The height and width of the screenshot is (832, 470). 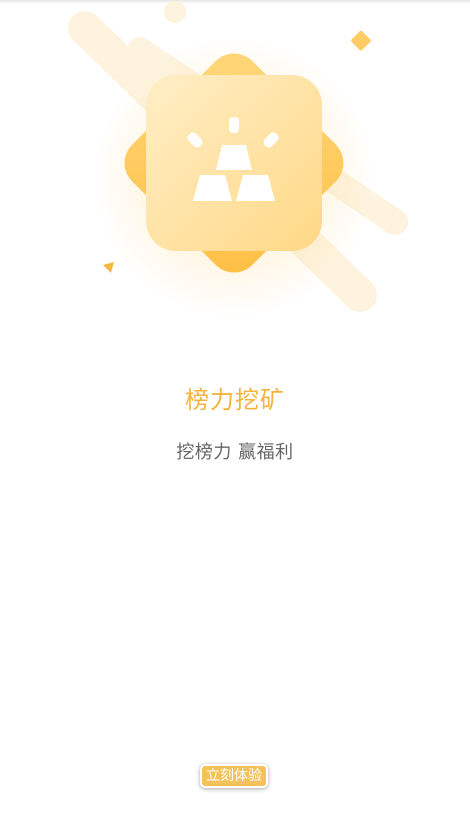 I want to click on small-diamond-decoration, so click(x=361, y=40).